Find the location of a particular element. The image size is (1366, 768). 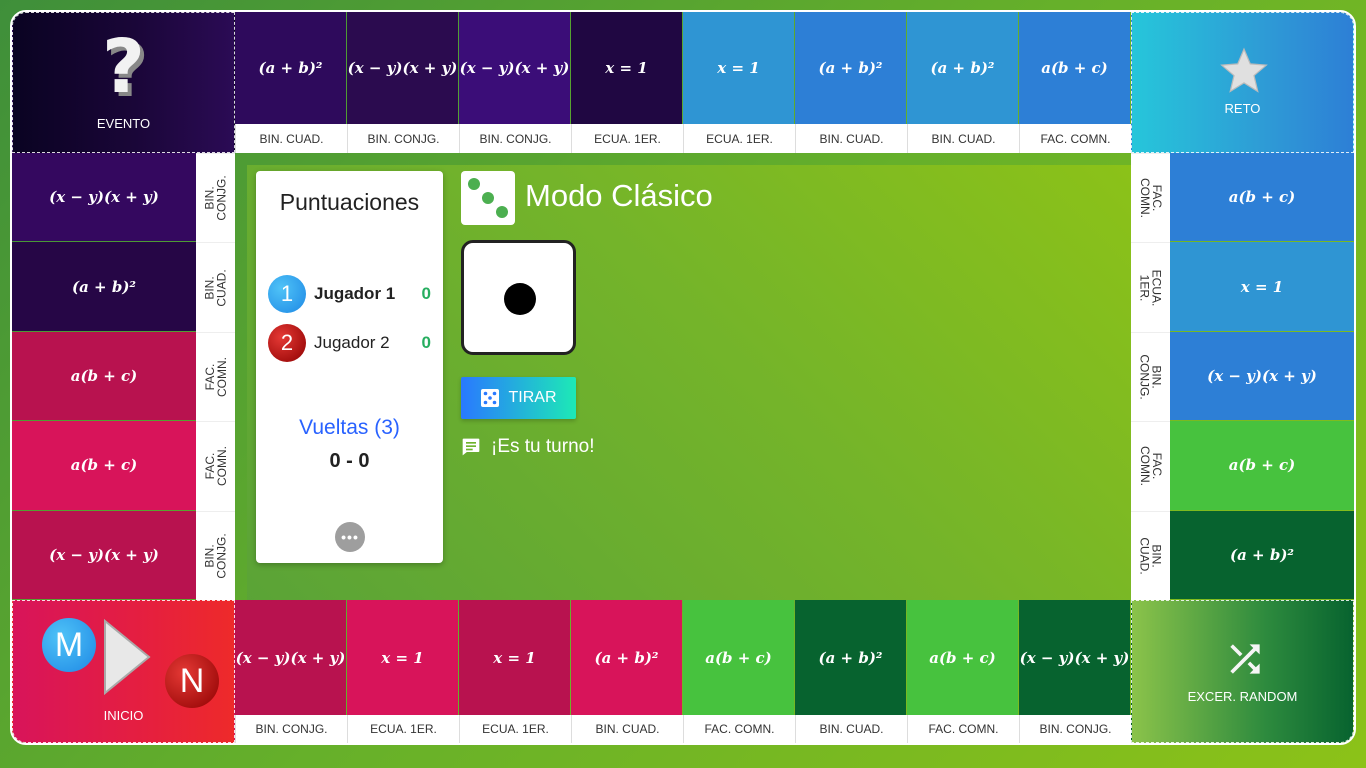

board-cell-left-2: (a + b)² BIN. CUAD. is located at coordinates (123, 287).